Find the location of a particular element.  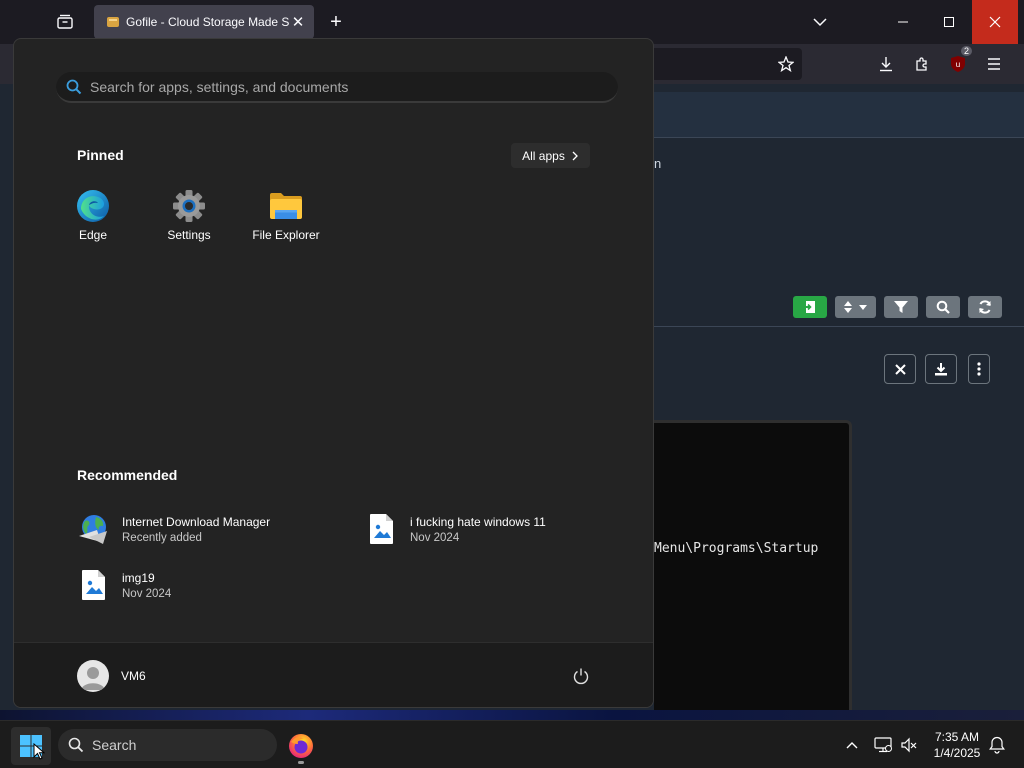

recommended-name: Internet Download Manager is located at coordinates (196, 521).